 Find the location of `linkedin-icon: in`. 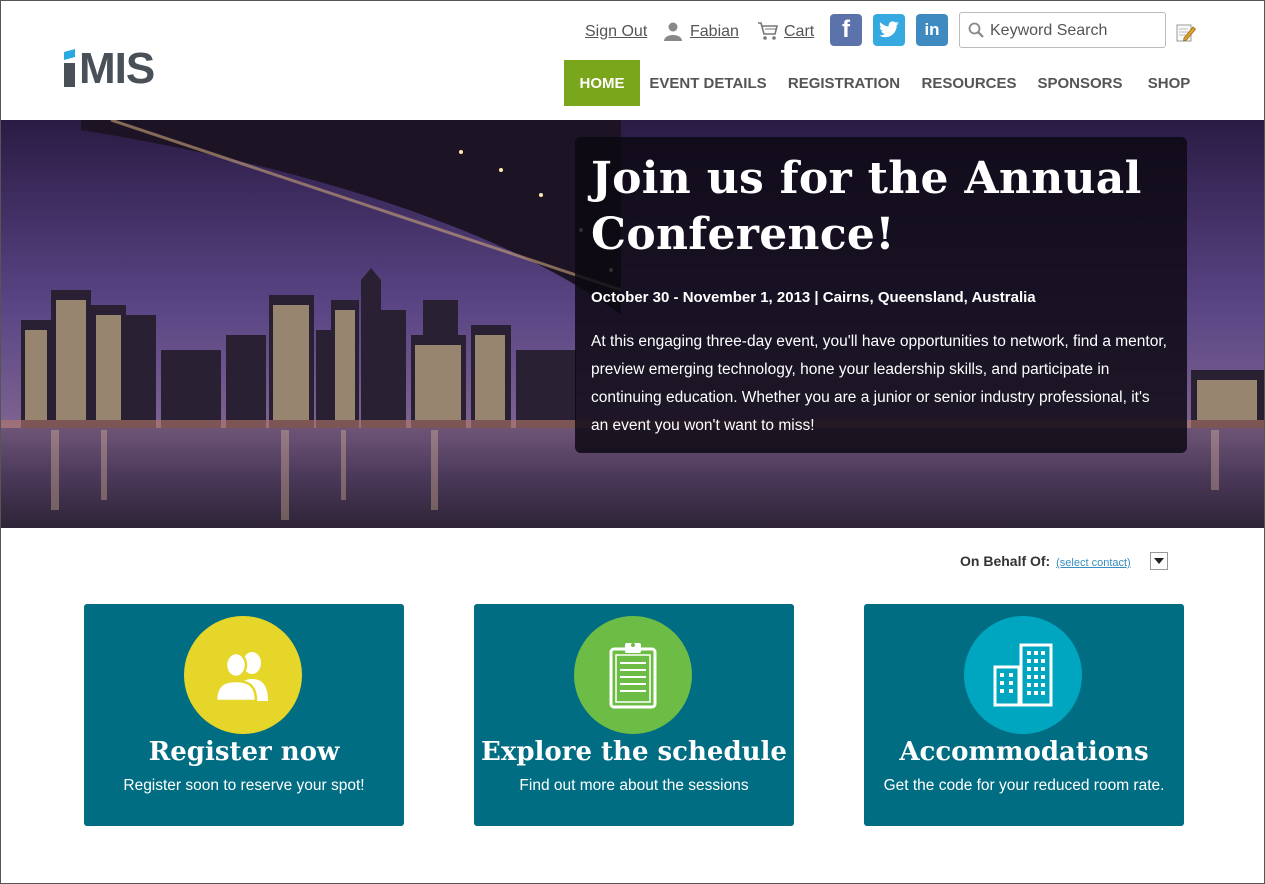

linkedin-icon: in is located at coordinates (932, 30).